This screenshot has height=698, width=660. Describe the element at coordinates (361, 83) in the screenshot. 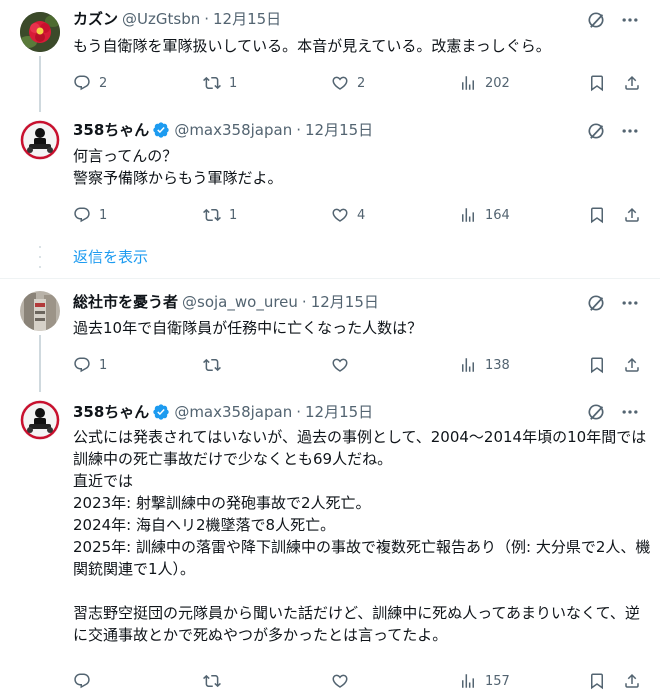

I see `like-count: 2` at that location.